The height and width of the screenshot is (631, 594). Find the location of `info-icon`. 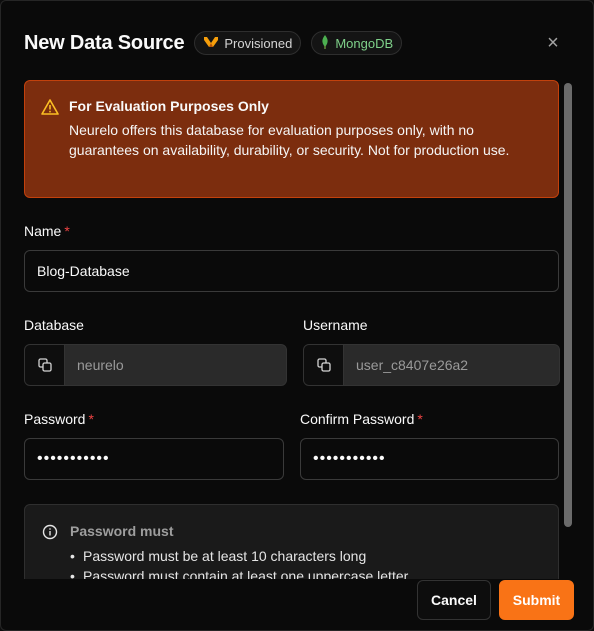

info-icon is located at coordinates (50, 534).